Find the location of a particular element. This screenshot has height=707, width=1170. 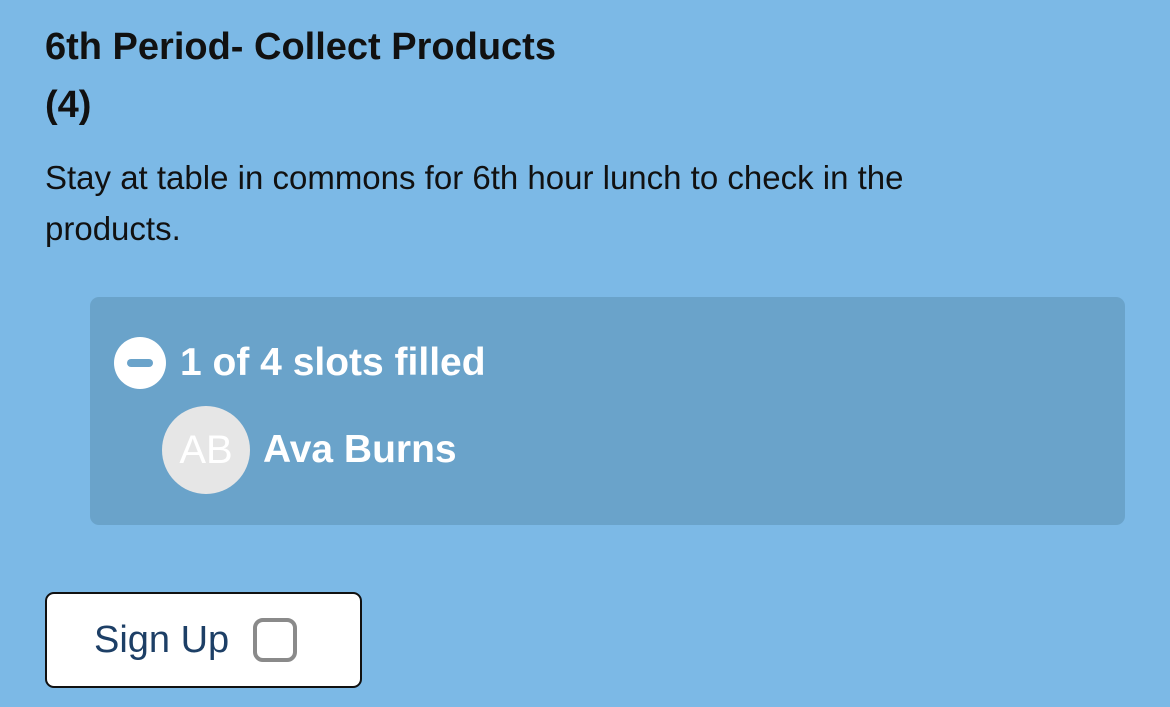

volunteer-item: AB Ava Burns is located at coordinates (309, 450).